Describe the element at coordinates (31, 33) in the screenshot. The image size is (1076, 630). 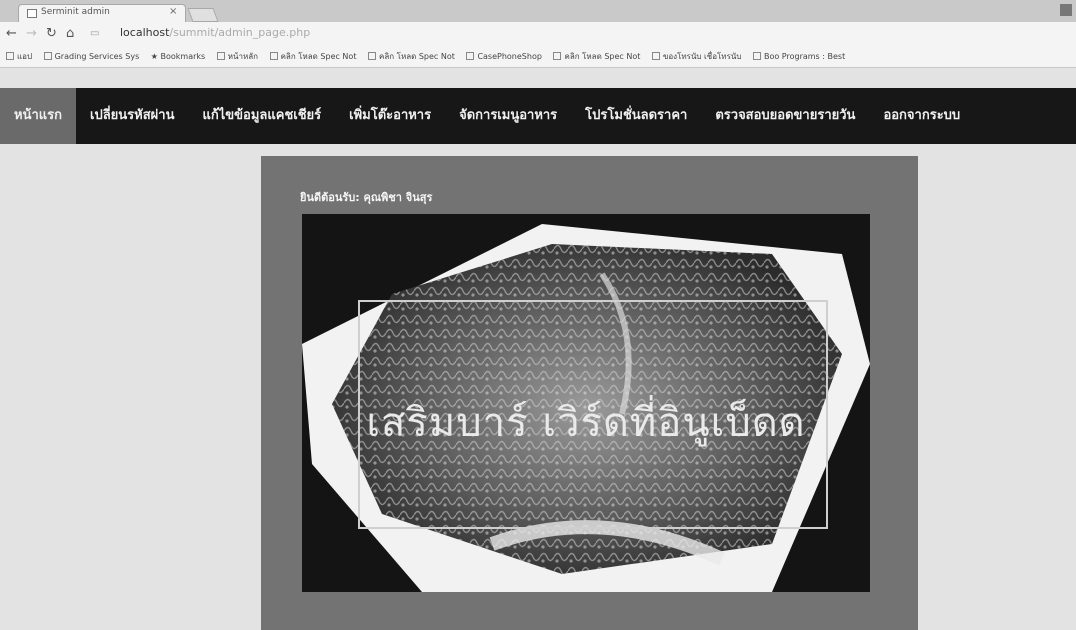
I see `forward-icon: →` at that location.